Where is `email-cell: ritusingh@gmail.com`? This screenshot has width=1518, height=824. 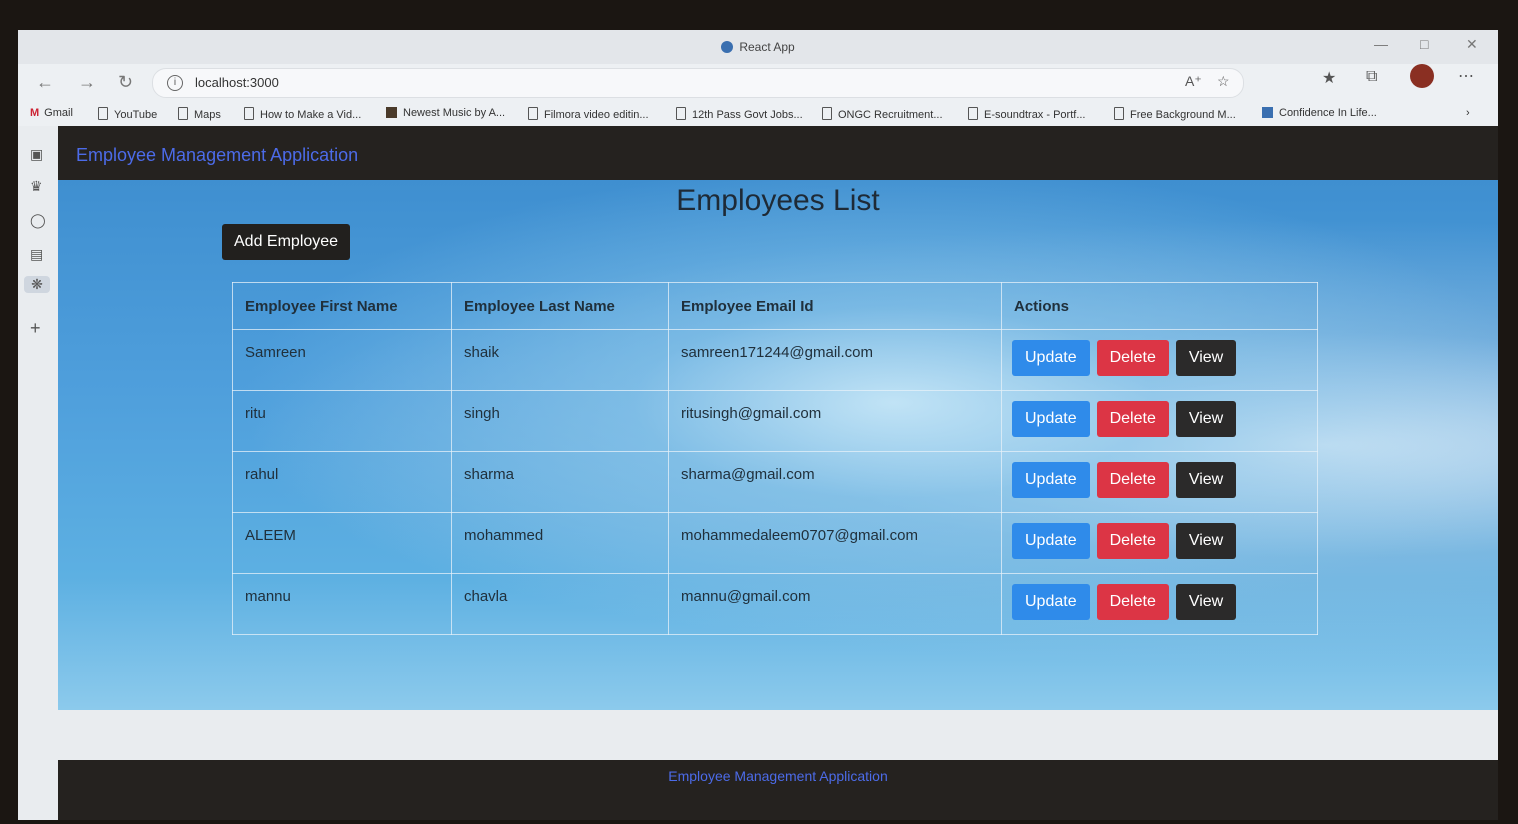 email-cell: ritusingh@gmail.com is located at coordinates (835, 421).